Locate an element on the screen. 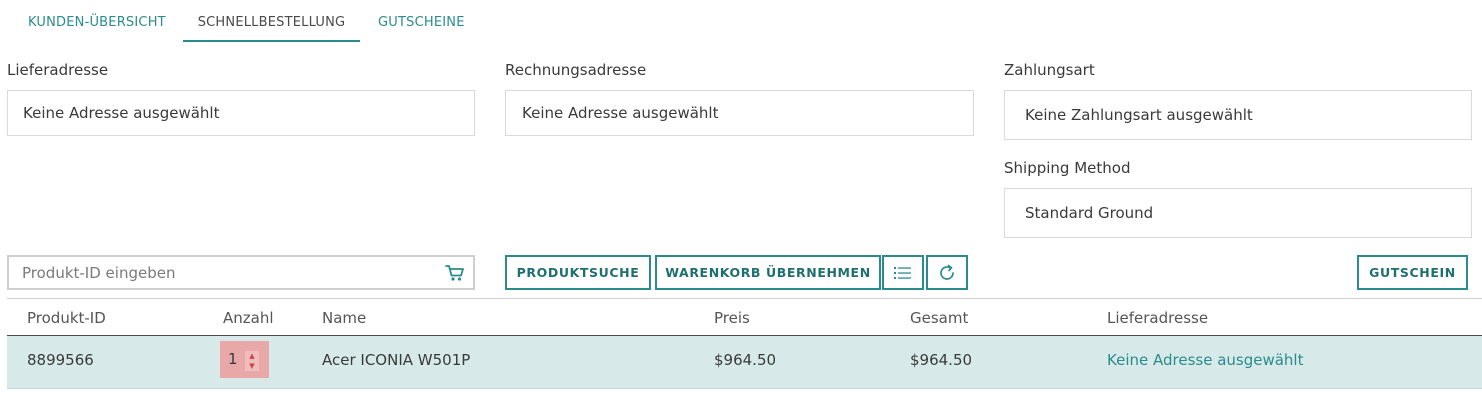  cell-total: $964.50 is located at coordinates (941, 360).